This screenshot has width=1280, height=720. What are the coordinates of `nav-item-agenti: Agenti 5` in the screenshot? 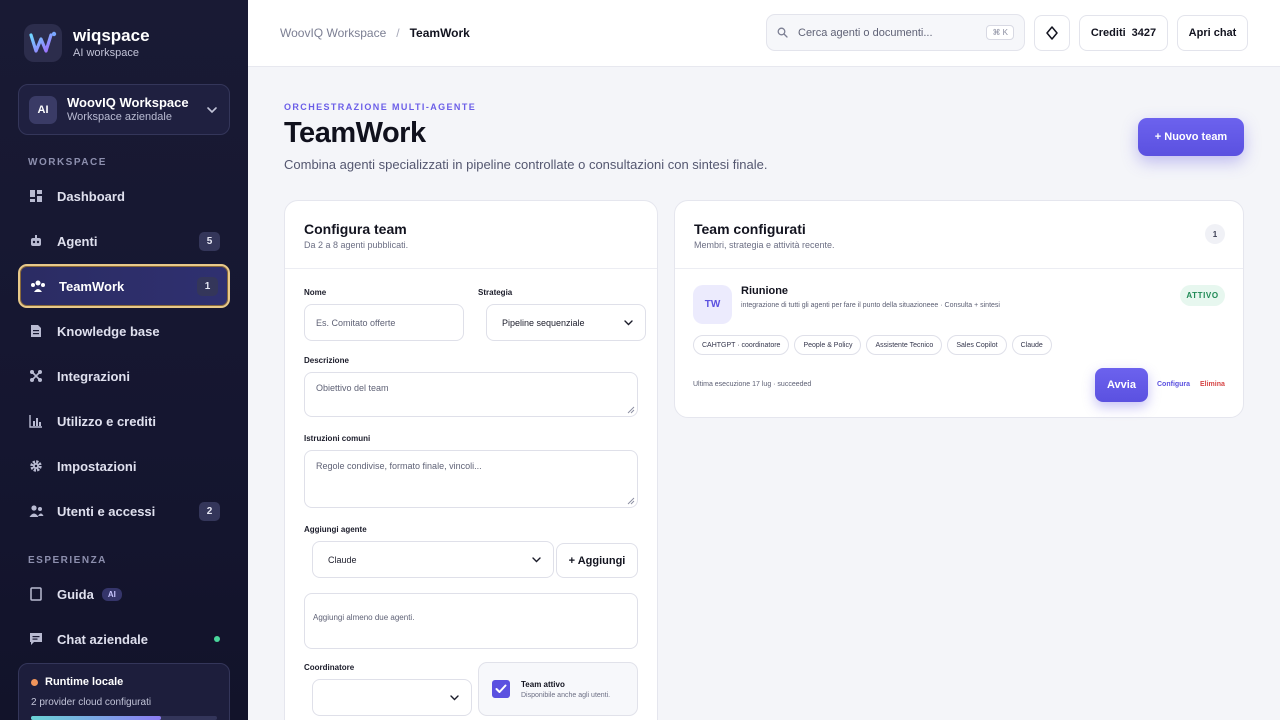 It's located at (124, 241).